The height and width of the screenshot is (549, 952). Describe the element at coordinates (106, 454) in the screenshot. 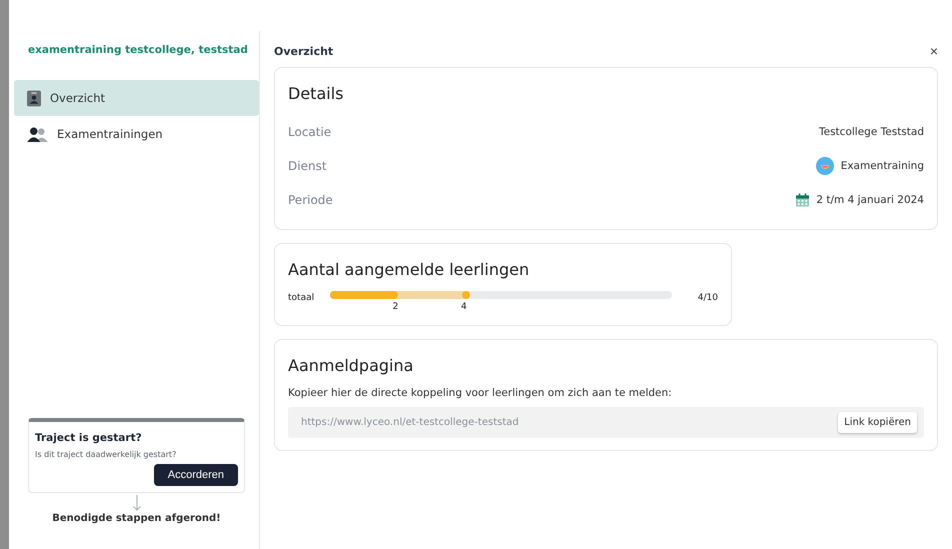

I see `task-text: Is dit traject daadwerkelijk gestart?` at that location.